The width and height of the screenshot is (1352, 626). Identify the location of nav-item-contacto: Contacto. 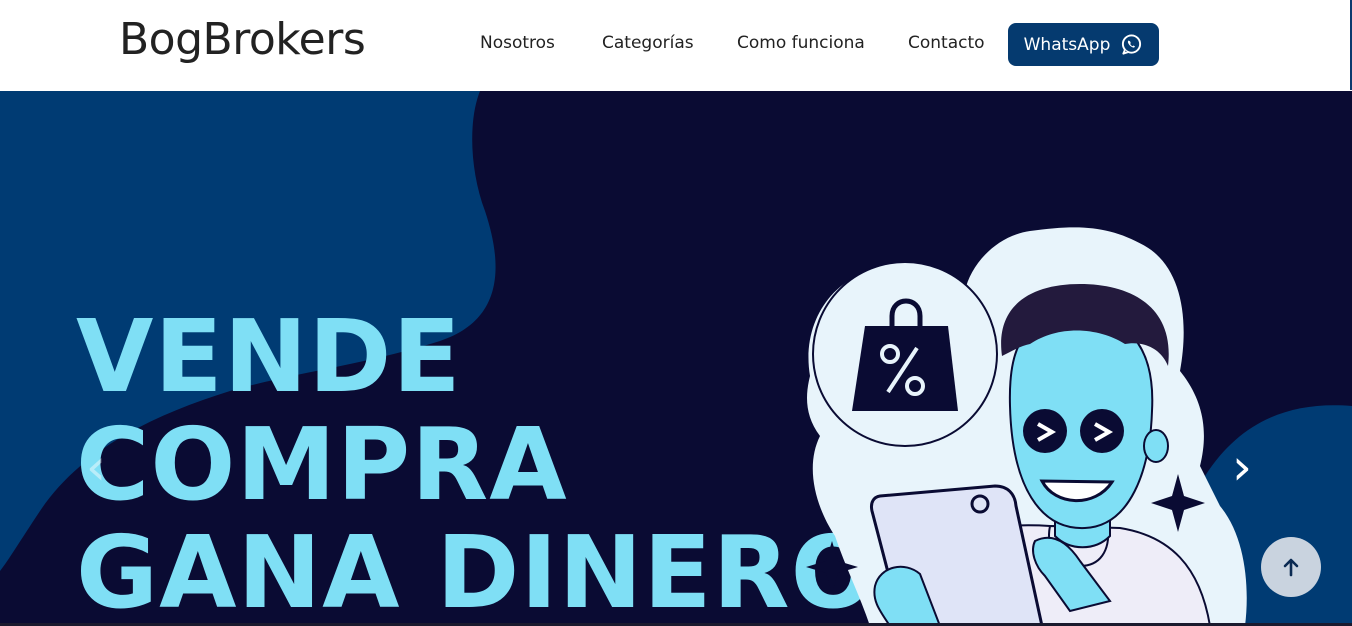
(946, 43).